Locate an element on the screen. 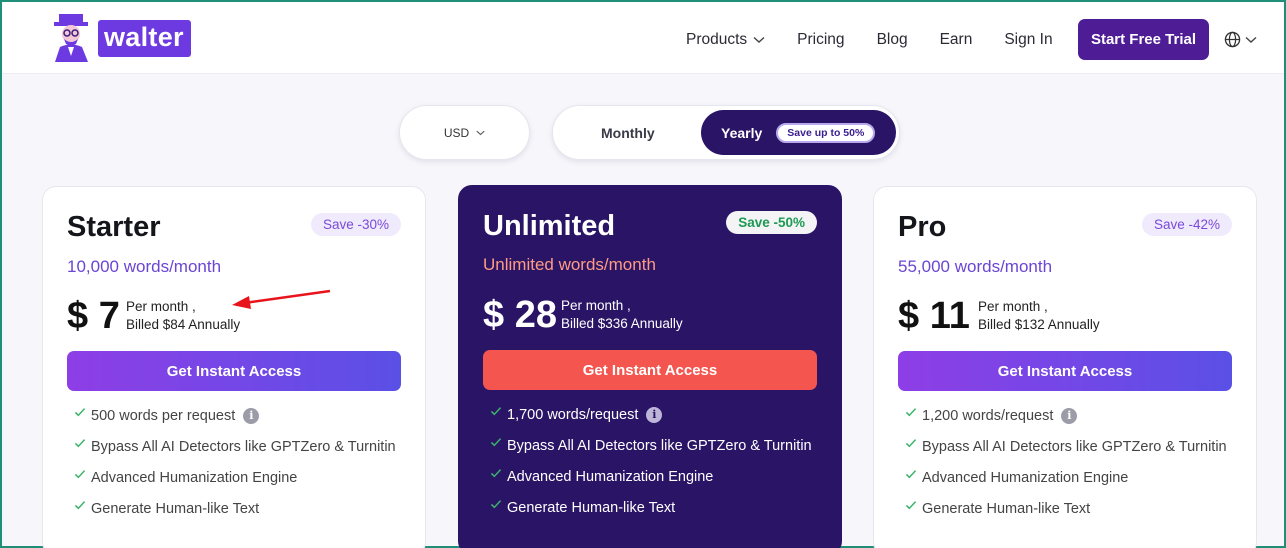 This screenshot has height=548, width=1286. nav-products: Products is located at coordinates (725, 40).